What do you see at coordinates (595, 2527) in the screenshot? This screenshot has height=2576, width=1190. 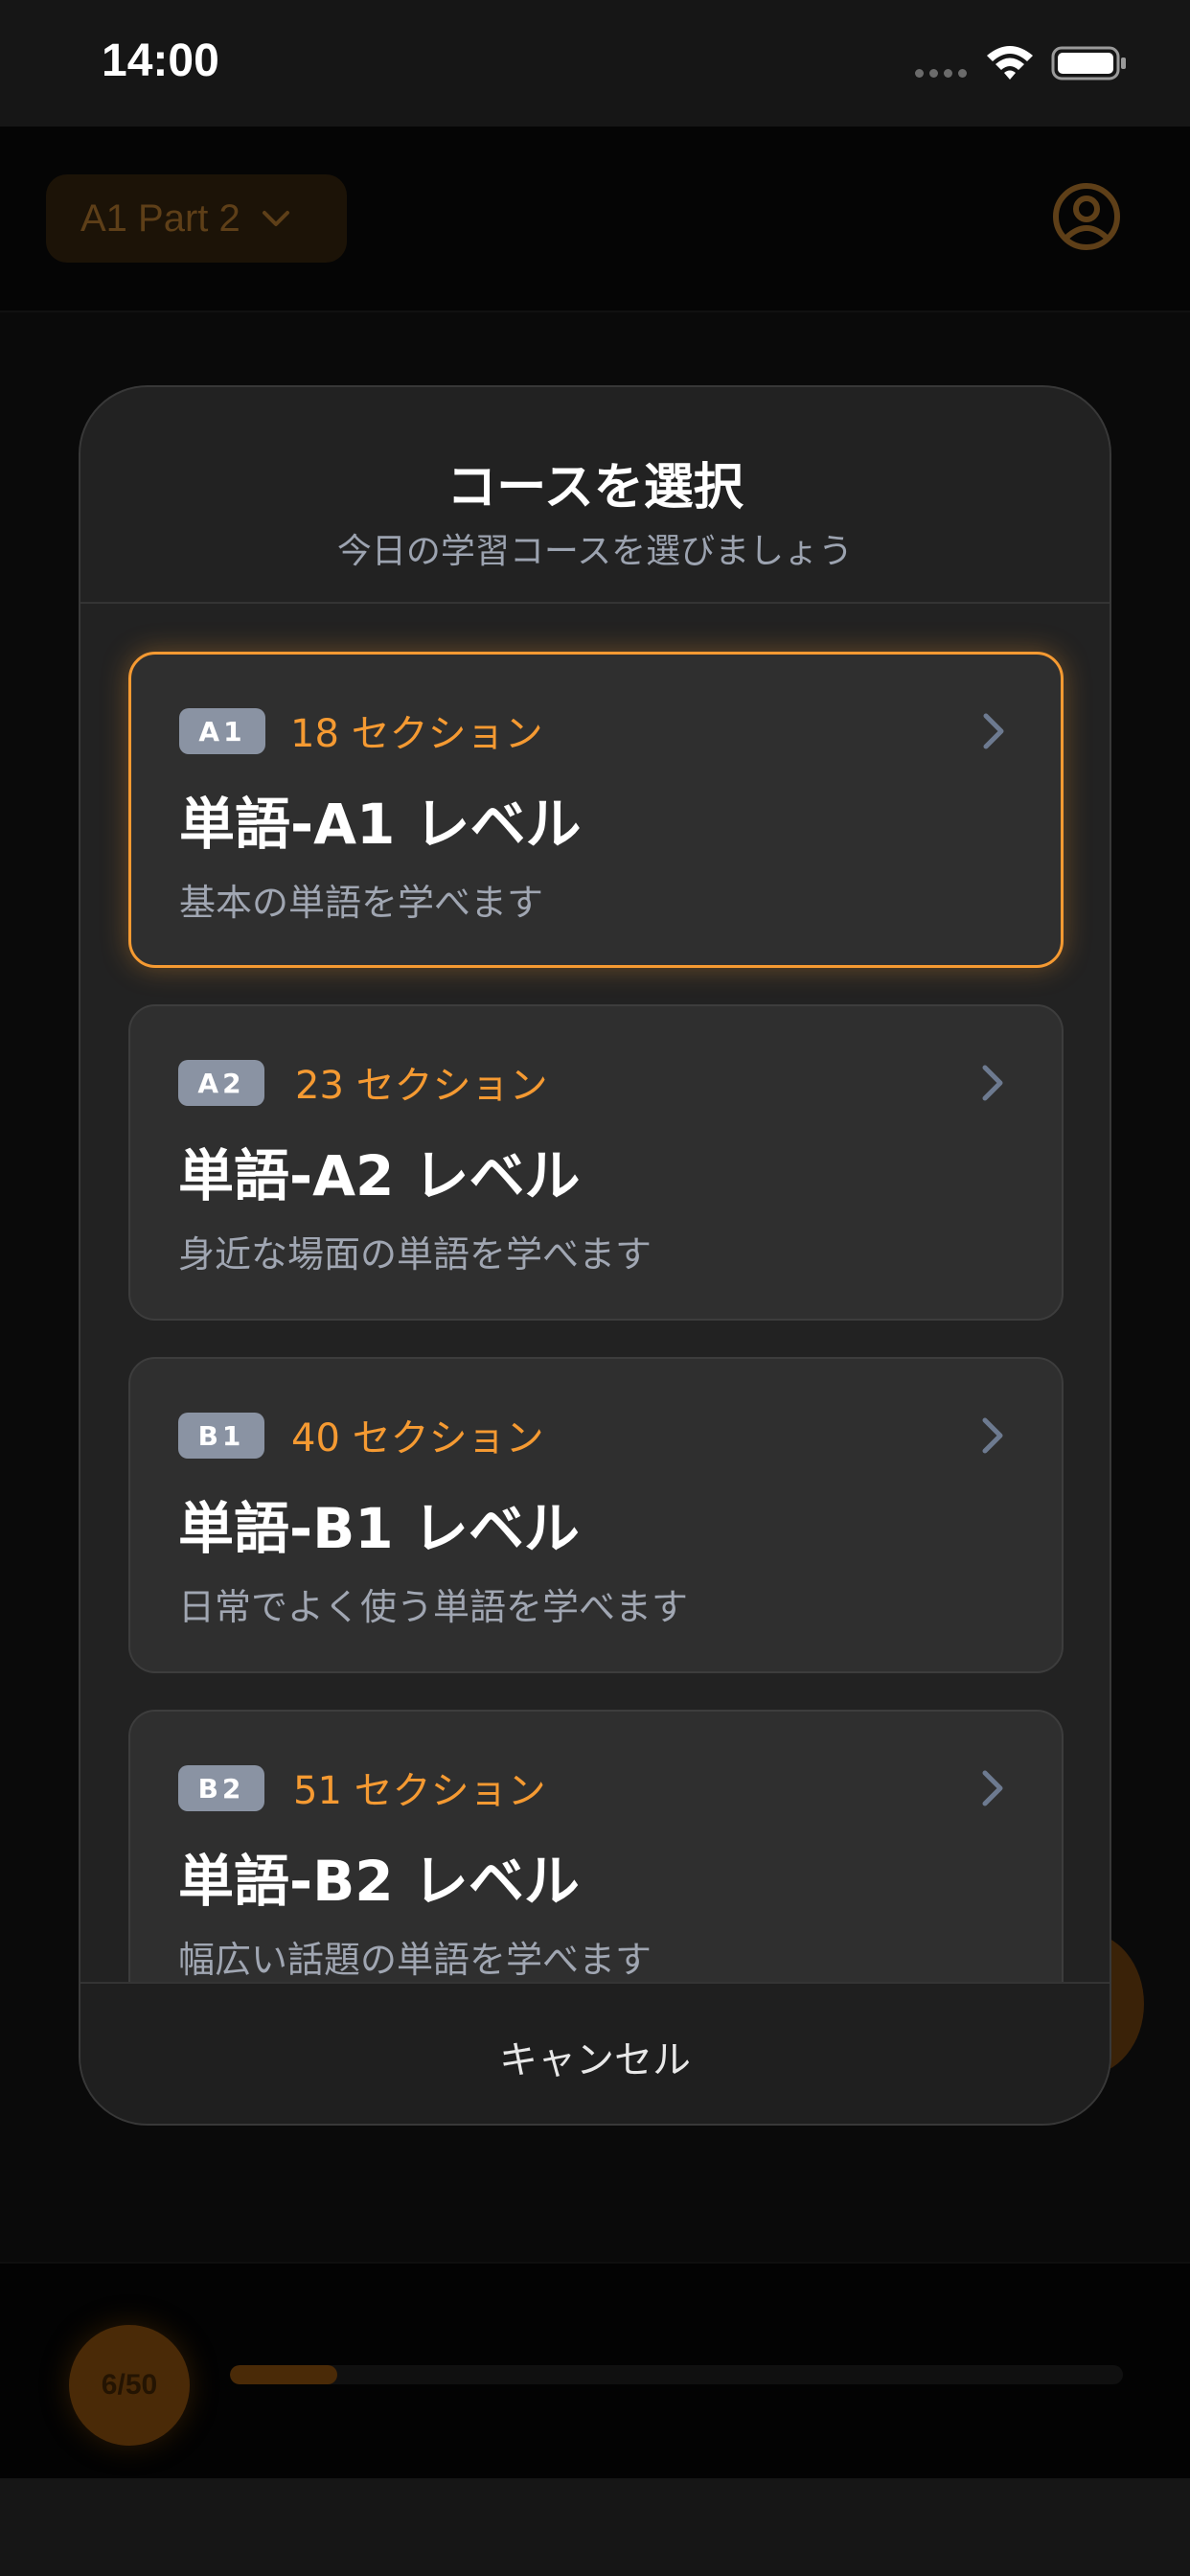 I see `home-indicator-area` at bounding box center [595, 2527].